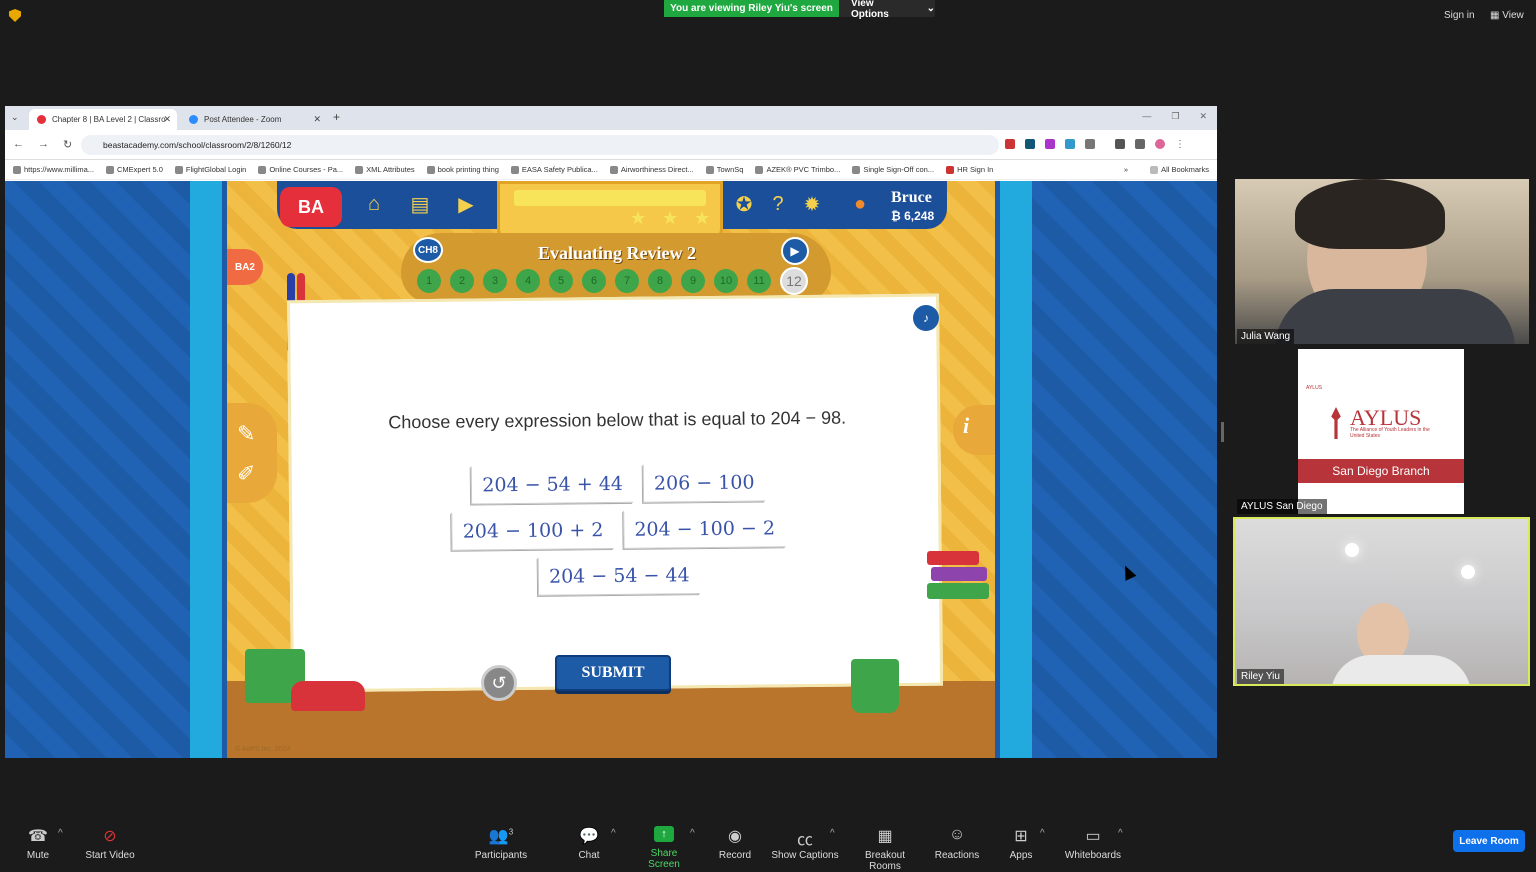 This screenshot has width=1536, height=872. What do you see at coordinates (501, 843) in the screenshot?
I see `participants-button: 👥3 Participants` at bounding box center [501, 843].